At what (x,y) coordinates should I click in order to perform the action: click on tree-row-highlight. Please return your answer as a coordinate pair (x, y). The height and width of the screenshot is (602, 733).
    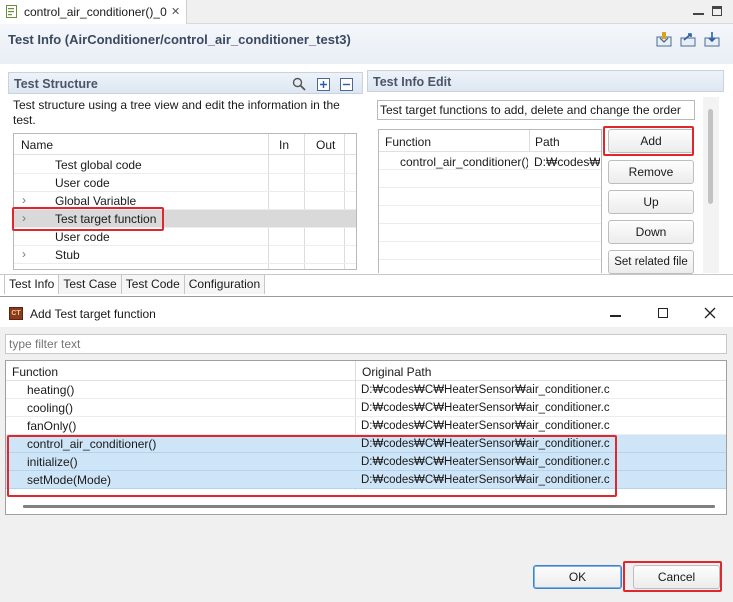
    Looking at the image, I should click on (88, 219).